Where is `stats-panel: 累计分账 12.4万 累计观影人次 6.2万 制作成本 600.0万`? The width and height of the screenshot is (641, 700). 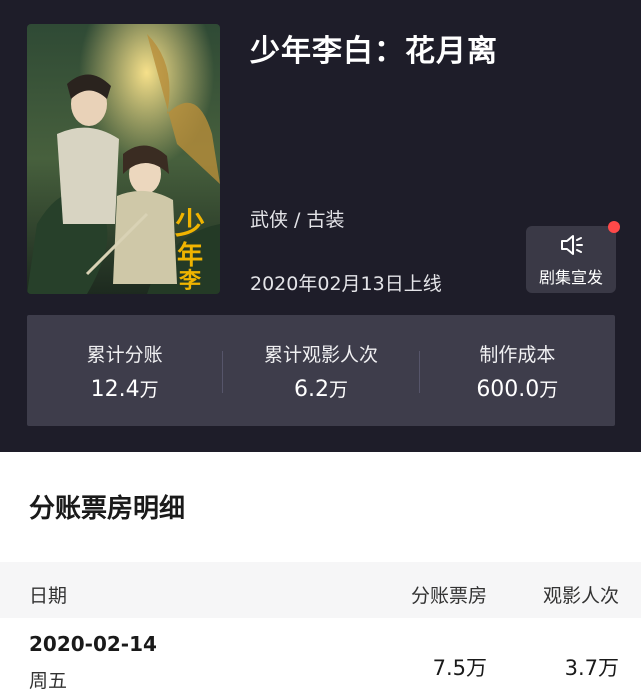 stats-panel: 累计分账 12.4万 累计观影人次 6.2万 制作成本 600.0万 is located at coordinates (321, 370).